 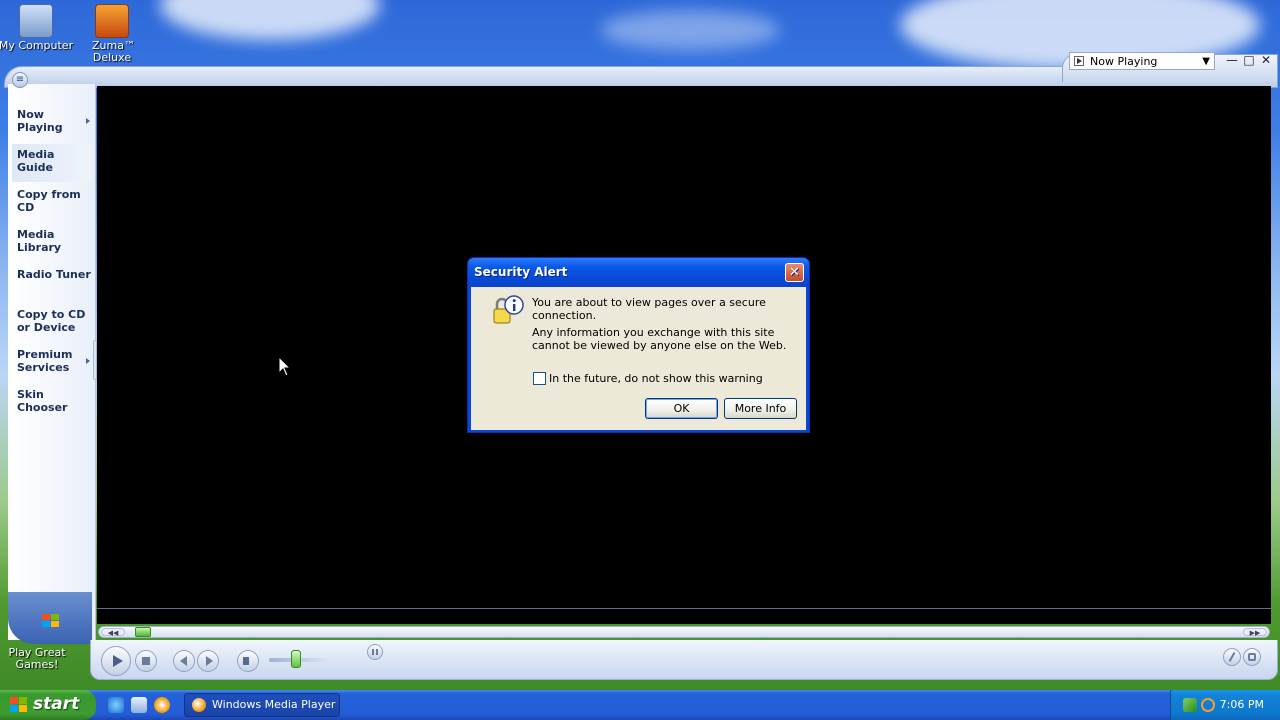 I want to click on more-info-button: More Info, so click(x=760, y=408).